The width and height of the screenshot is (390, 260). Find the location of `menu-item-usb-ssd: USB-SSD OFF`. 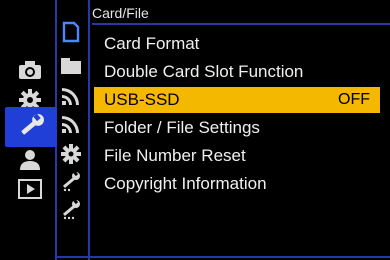

menu-item-usb-ssd: USB-SSD OFF is located at coordinates (237, 100).